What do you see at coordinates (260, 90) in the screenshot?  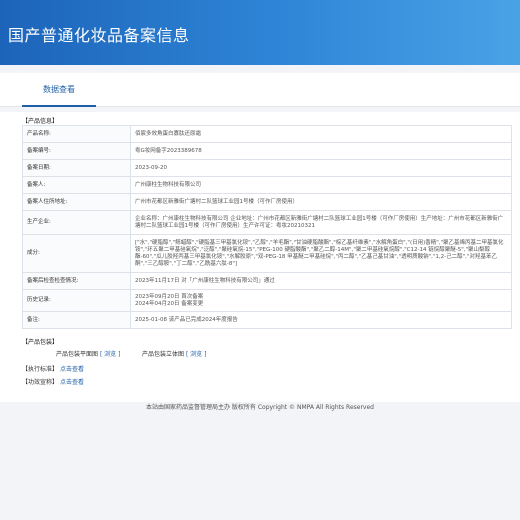 I see `tab-bar: 数据查看` at bounding box center [260, 90].